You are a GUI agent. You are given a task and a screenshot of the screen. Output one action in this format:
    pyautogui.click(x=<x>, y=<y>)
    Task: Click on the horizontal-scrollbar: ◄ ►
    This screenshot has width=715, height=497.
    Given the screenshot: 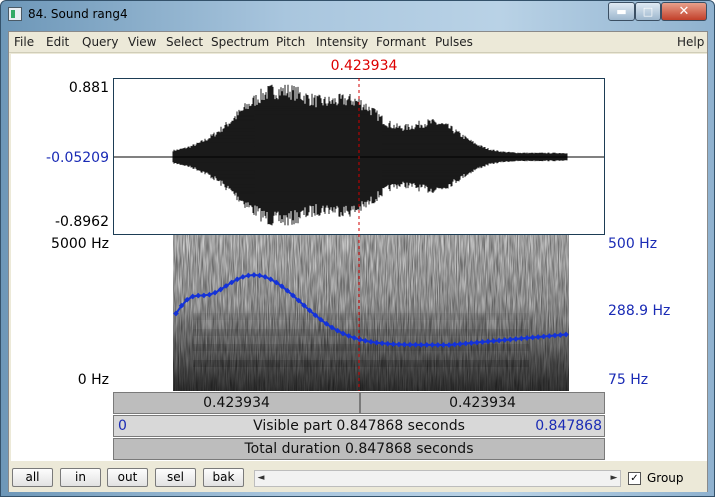 What is the action you would take?
    pyautogui.click(x=437, y=478)
    